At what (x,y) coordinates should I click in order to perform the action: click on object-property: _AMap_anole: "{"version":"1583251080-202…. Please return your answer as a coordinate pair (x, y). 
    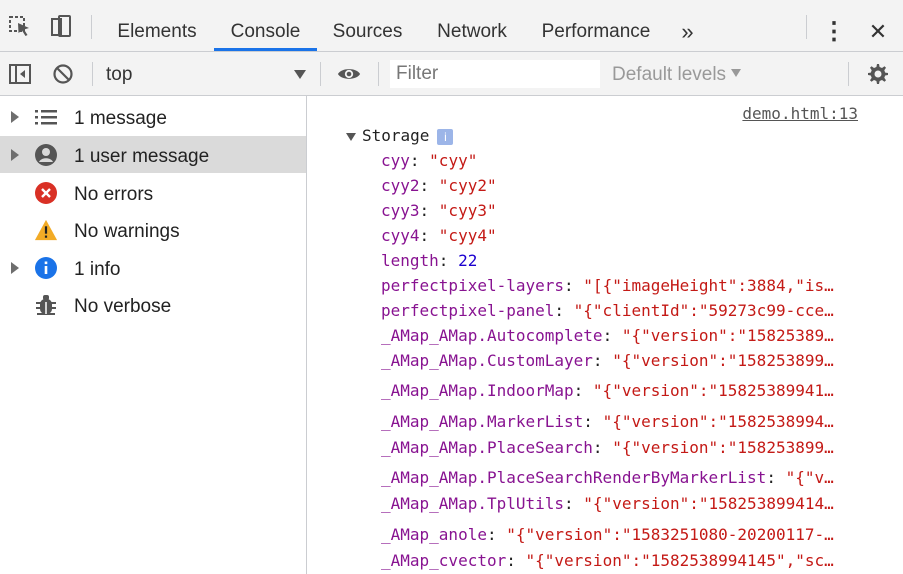
    Looking at the image, I should click on (628, 534).